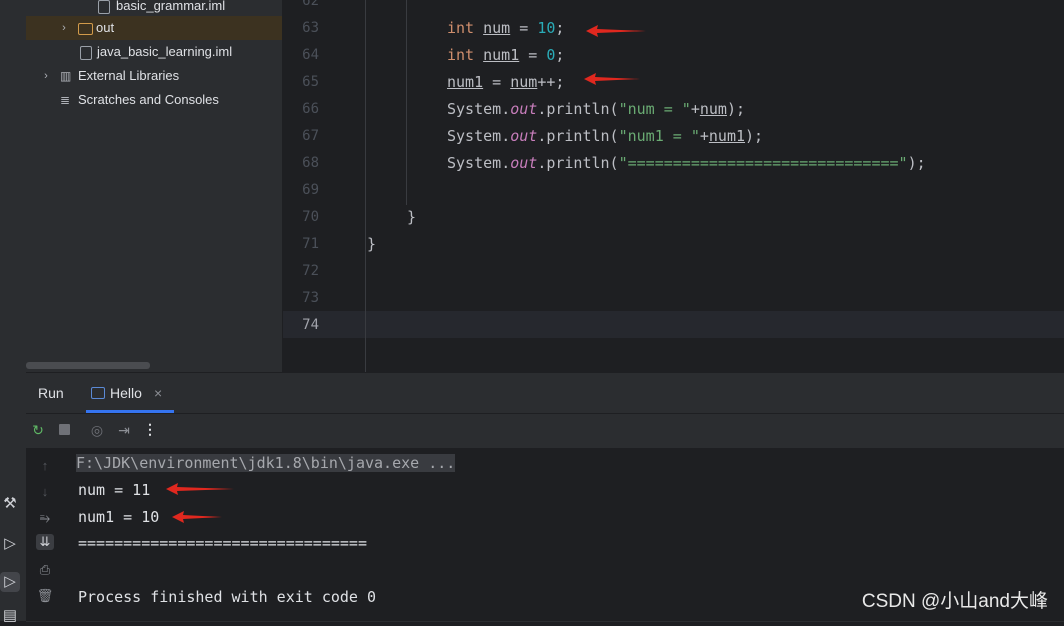  What do you see at coordinates (310, 136) in the screenshot?
I see `line-number: 67` at bounding box center [310, 136].